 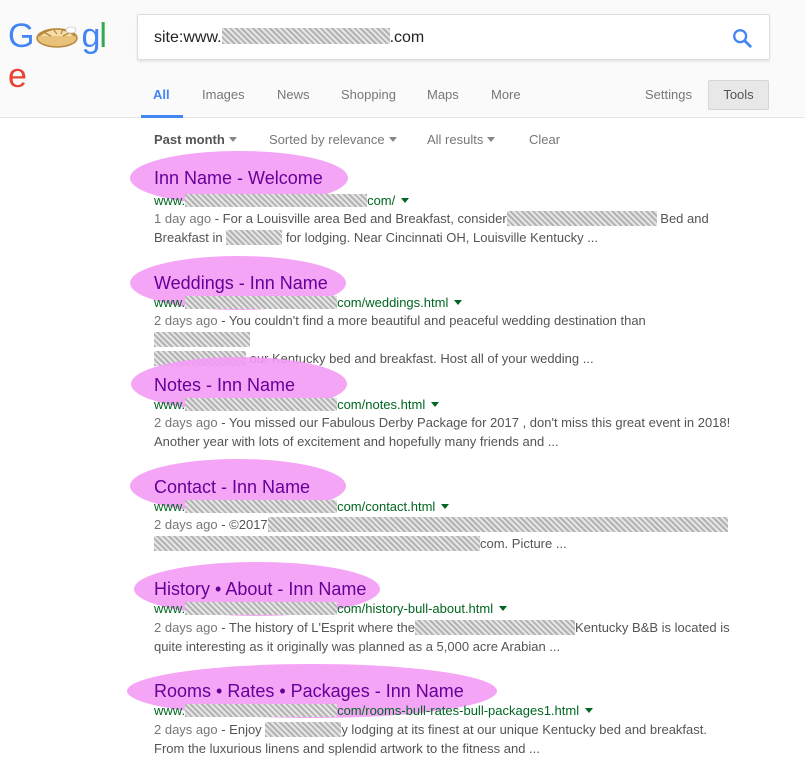 I want to click on tab-shopping: Shopping, so click(x=368, y=94).